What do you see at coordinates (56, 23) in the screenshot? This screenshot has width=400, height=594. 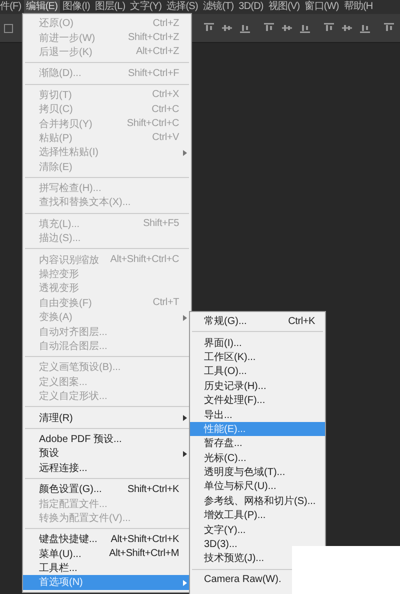 I see `menu-item-label: 还原(O)` at bounding box center [56, 23].